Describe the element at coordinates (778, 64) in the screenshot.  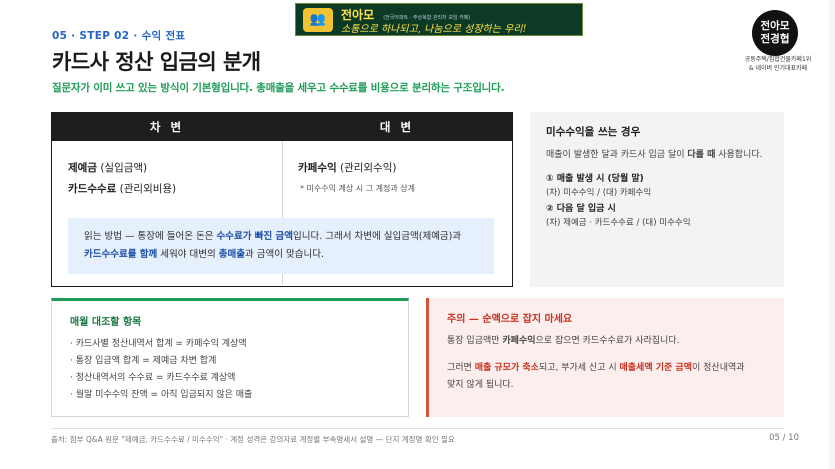
I see `logo-caption: 공동주택/집합건물카페1위 & 네이버 인기대표카페` at that location.